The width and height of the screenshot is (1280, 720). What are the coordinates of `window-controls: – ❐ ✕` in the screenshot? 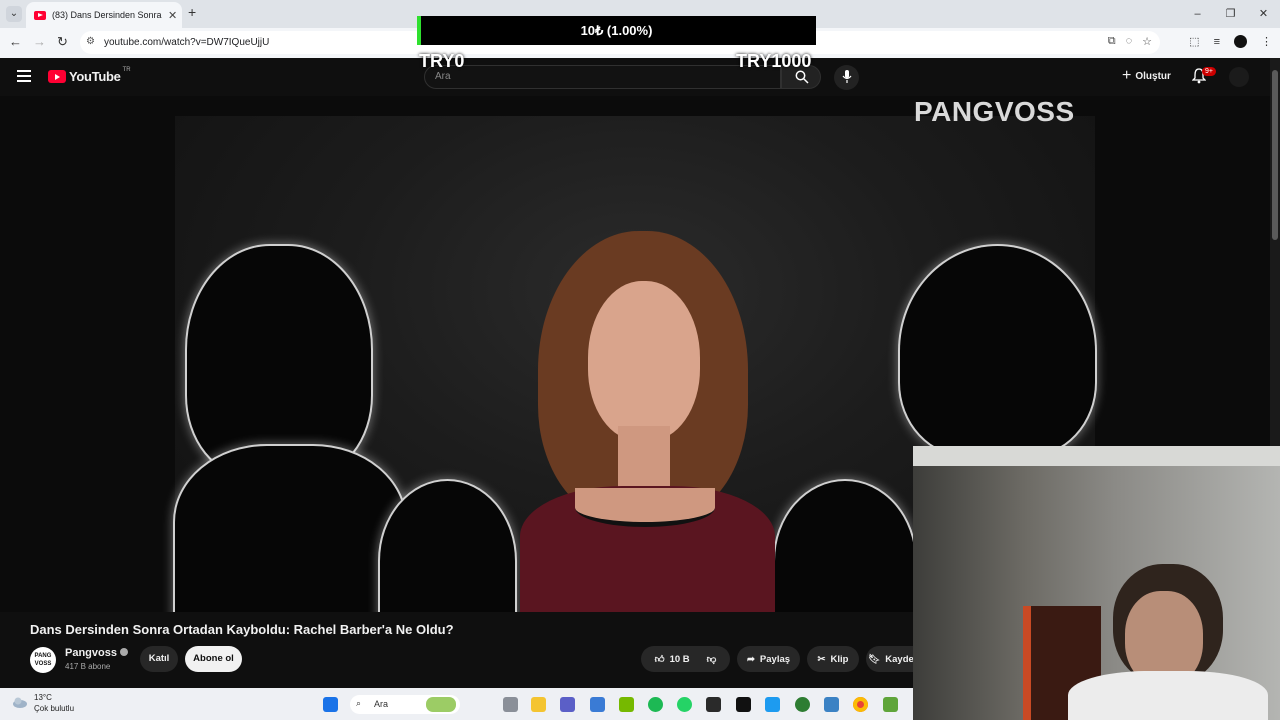 It's located at (1230, 14).